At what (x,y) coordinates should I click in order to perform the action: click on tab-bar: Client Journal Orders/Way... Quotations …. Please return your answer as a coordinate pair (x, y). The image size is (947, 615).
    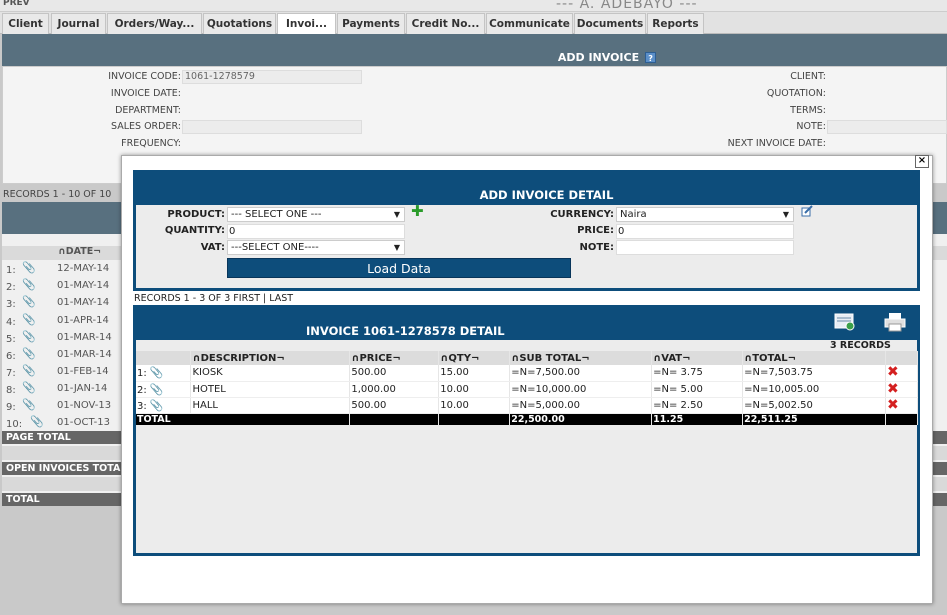
    Looking at the image, I should click on (473, 23).